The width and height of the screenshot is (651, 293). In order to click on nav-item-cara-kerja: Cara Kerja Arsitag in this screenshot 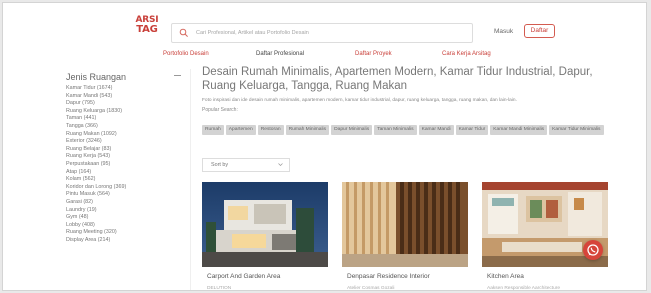, I will do `click(466, 54)`.